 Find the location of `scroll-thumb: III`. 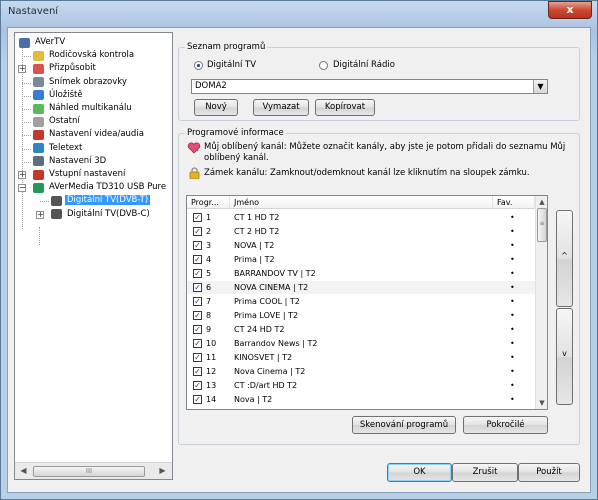

scroll-thumb: III is located at coordinates (89, 471).